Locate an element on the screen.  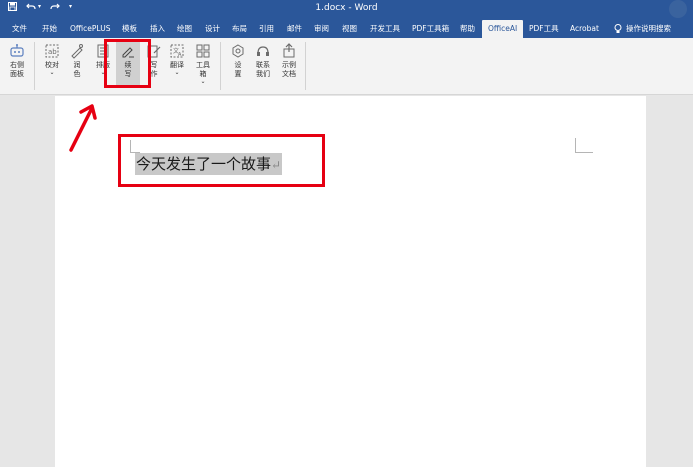
toolbox-label: 工具 箱 is located at coordinates (203, 69).